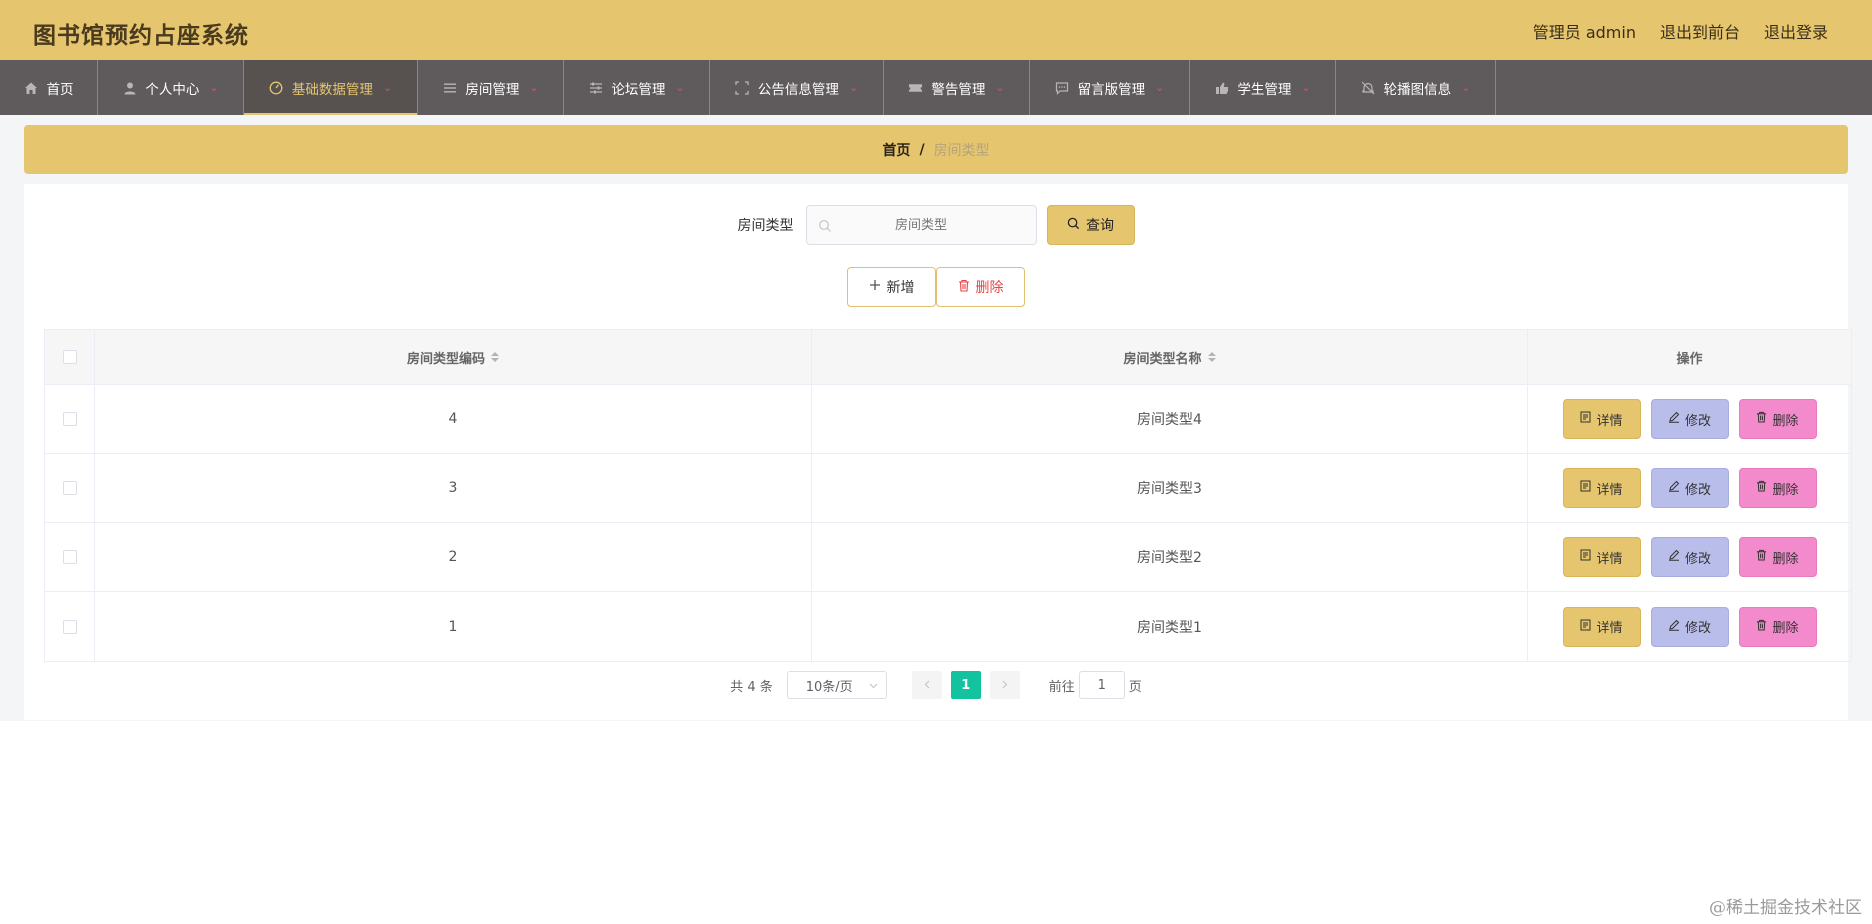 The height and width of the screenshot is (924, 1872). Describe the element at coordinates (797, 87) in the screenshot. I see `nav-item-announcement-management: 公告信息管理 ⌄` at that location.